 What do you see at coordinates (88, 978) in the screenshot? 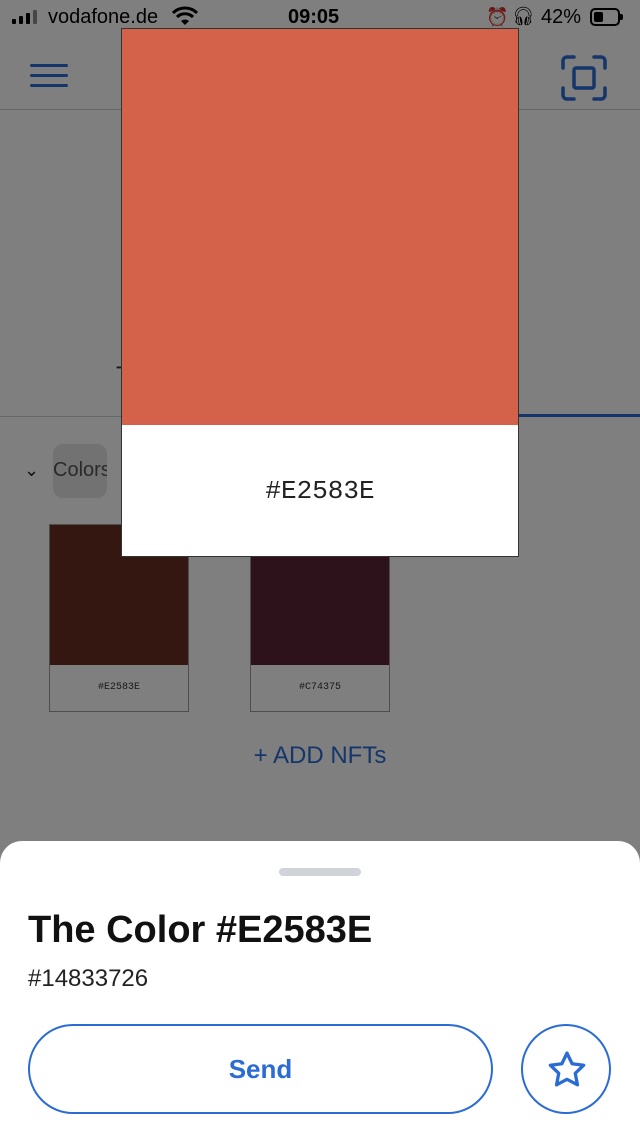
I see `nft-token-id: #14833726` at bounding box center [88, 978].